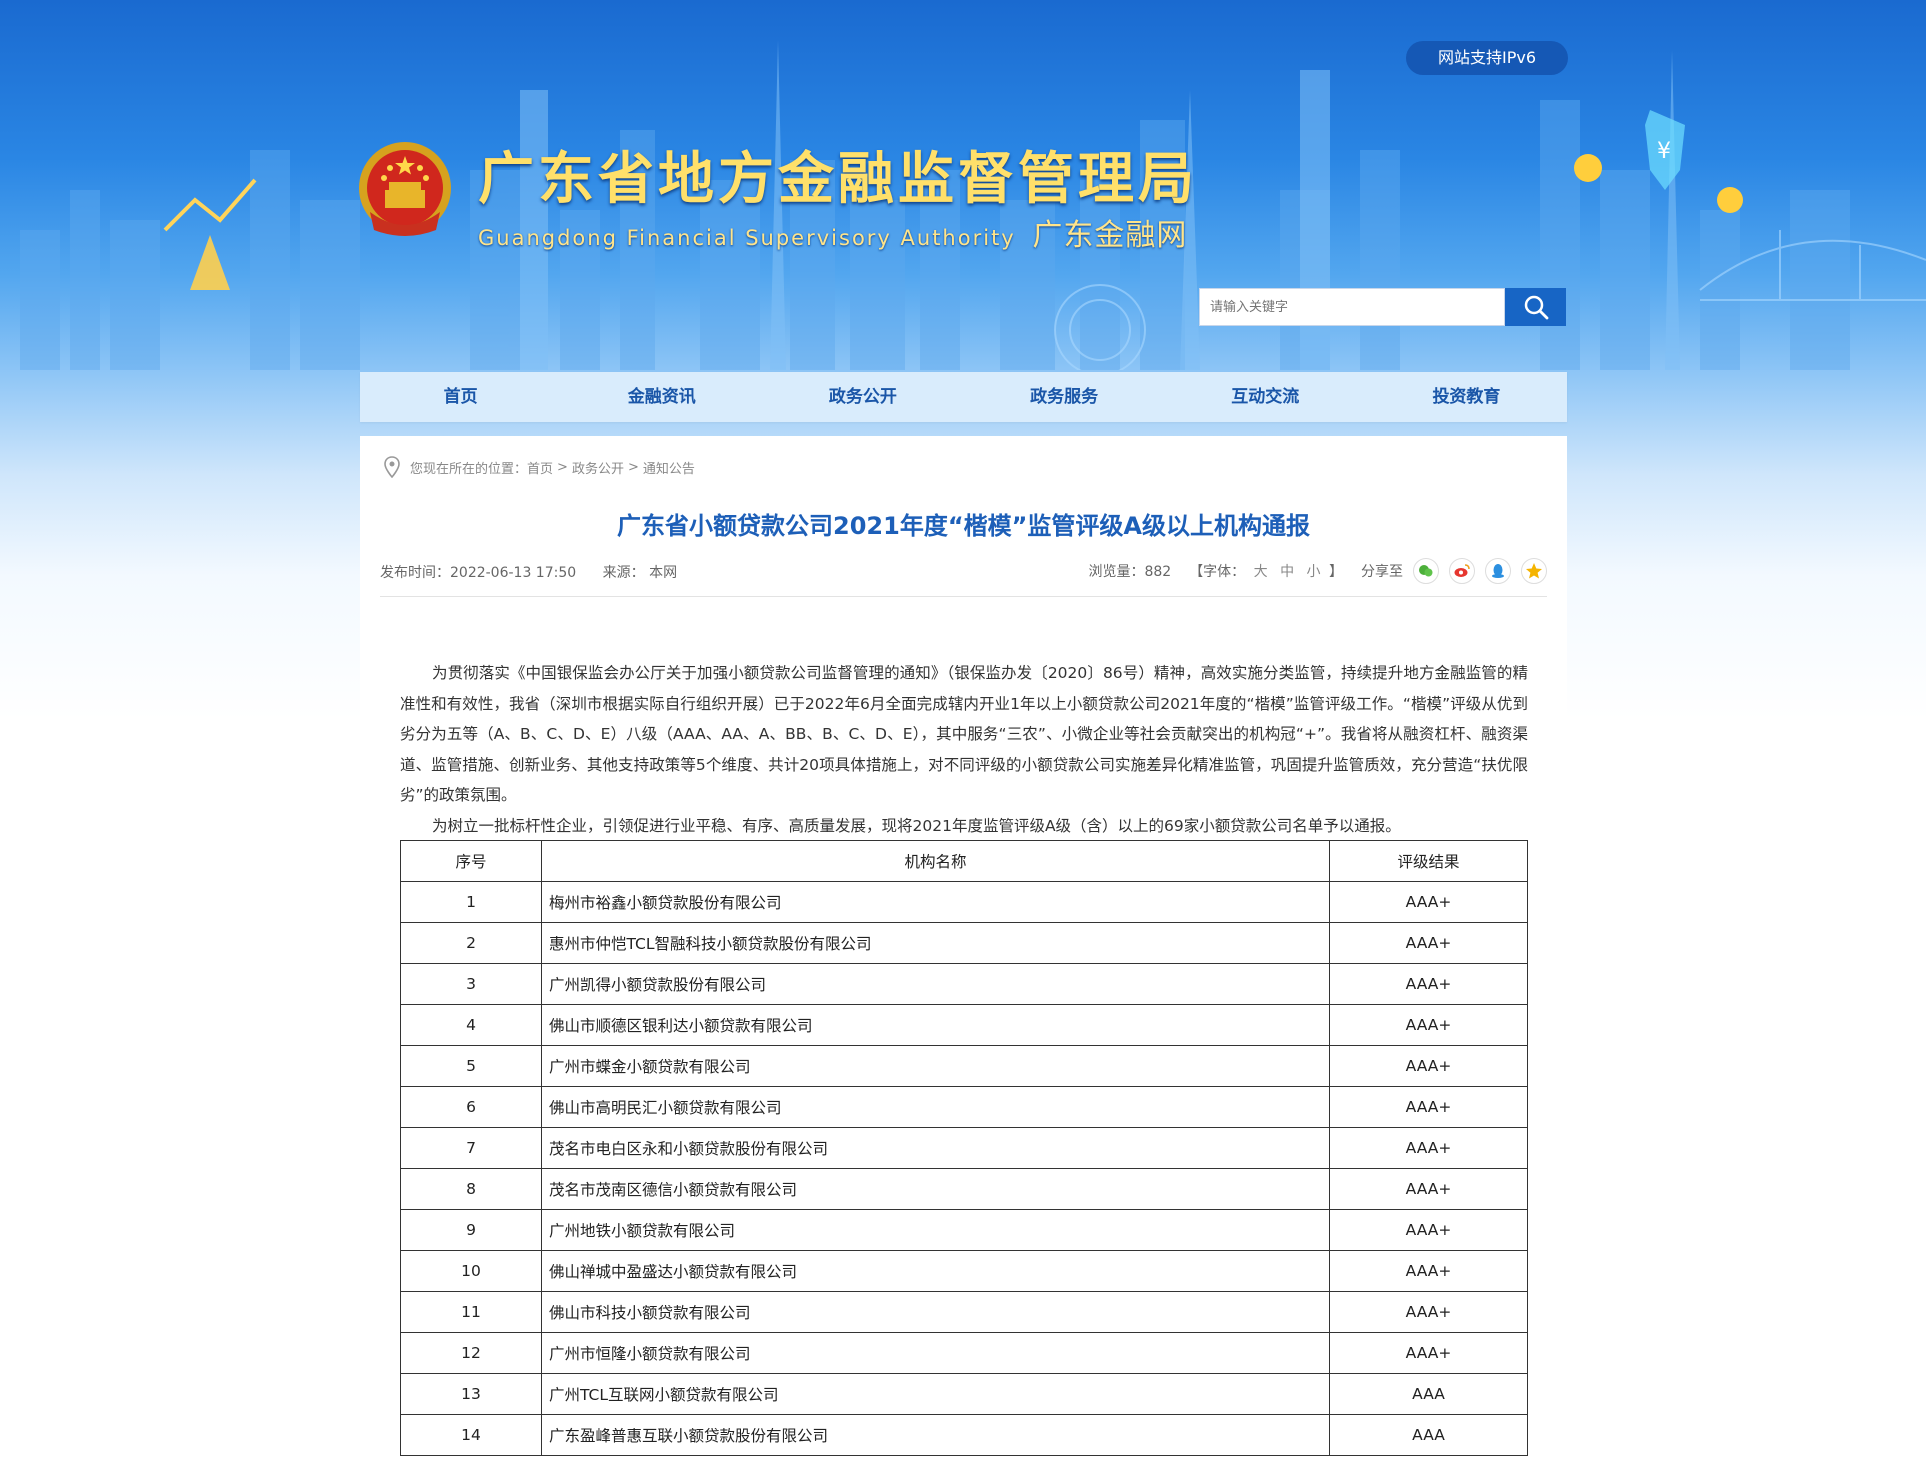 The height and width of the screenshot is (1476, 1926). I want to click on row-institution: 广州市蝶金小额贷款有限公司, so click(935, 1066).